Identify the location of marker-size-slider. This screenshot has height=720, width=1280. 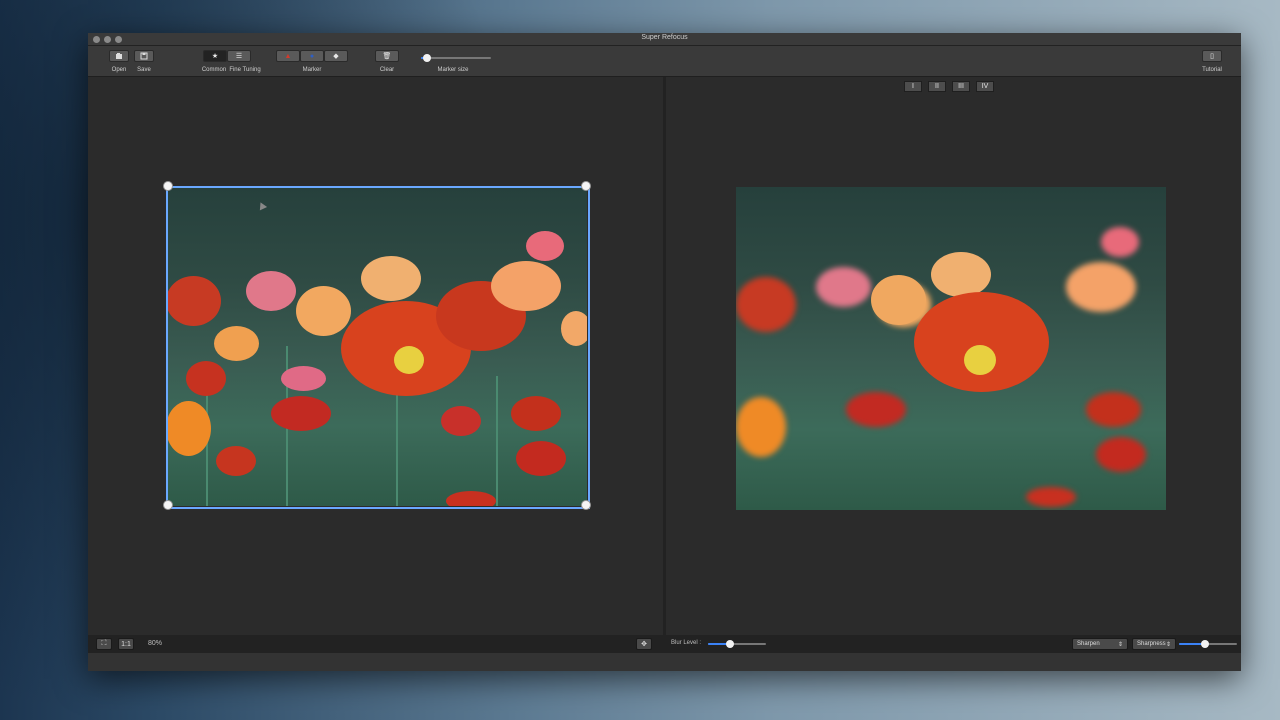
(456, 58).